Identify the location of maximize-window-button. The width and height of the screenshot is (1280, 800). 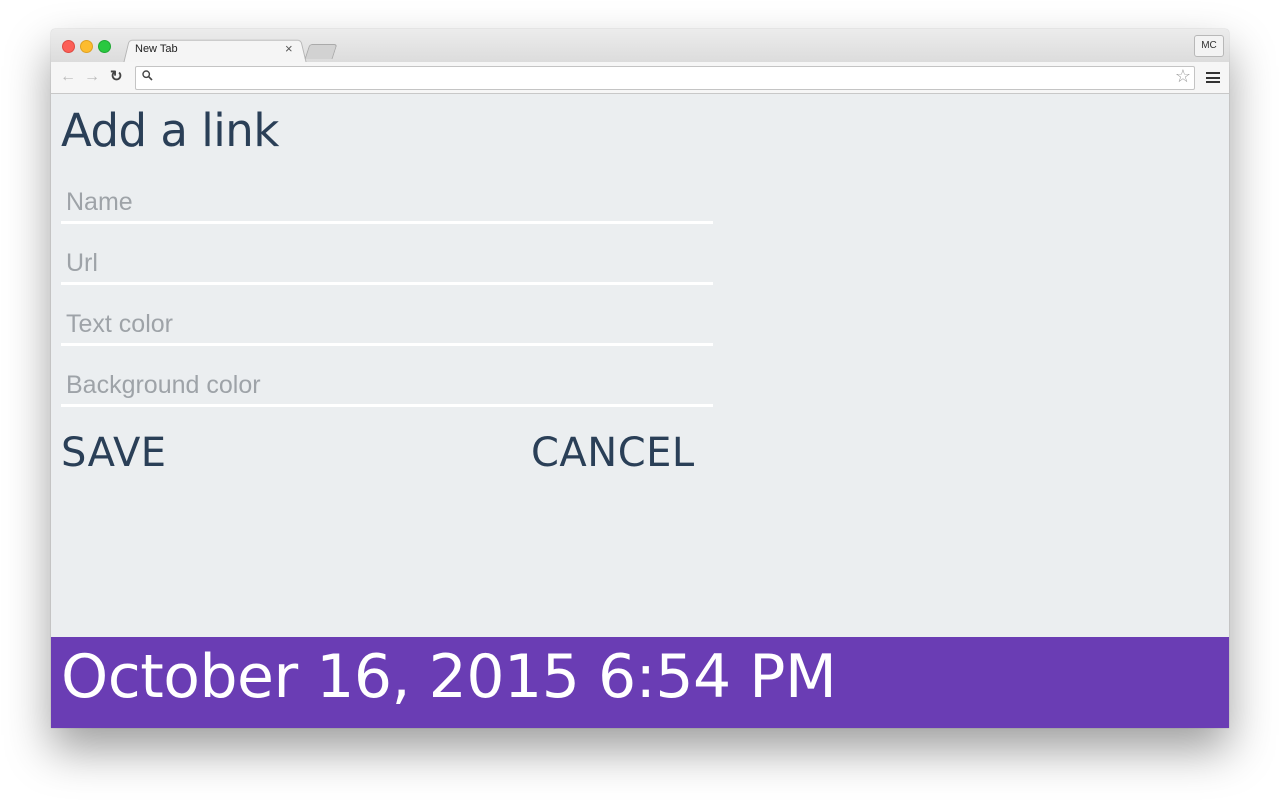
(104, 46).